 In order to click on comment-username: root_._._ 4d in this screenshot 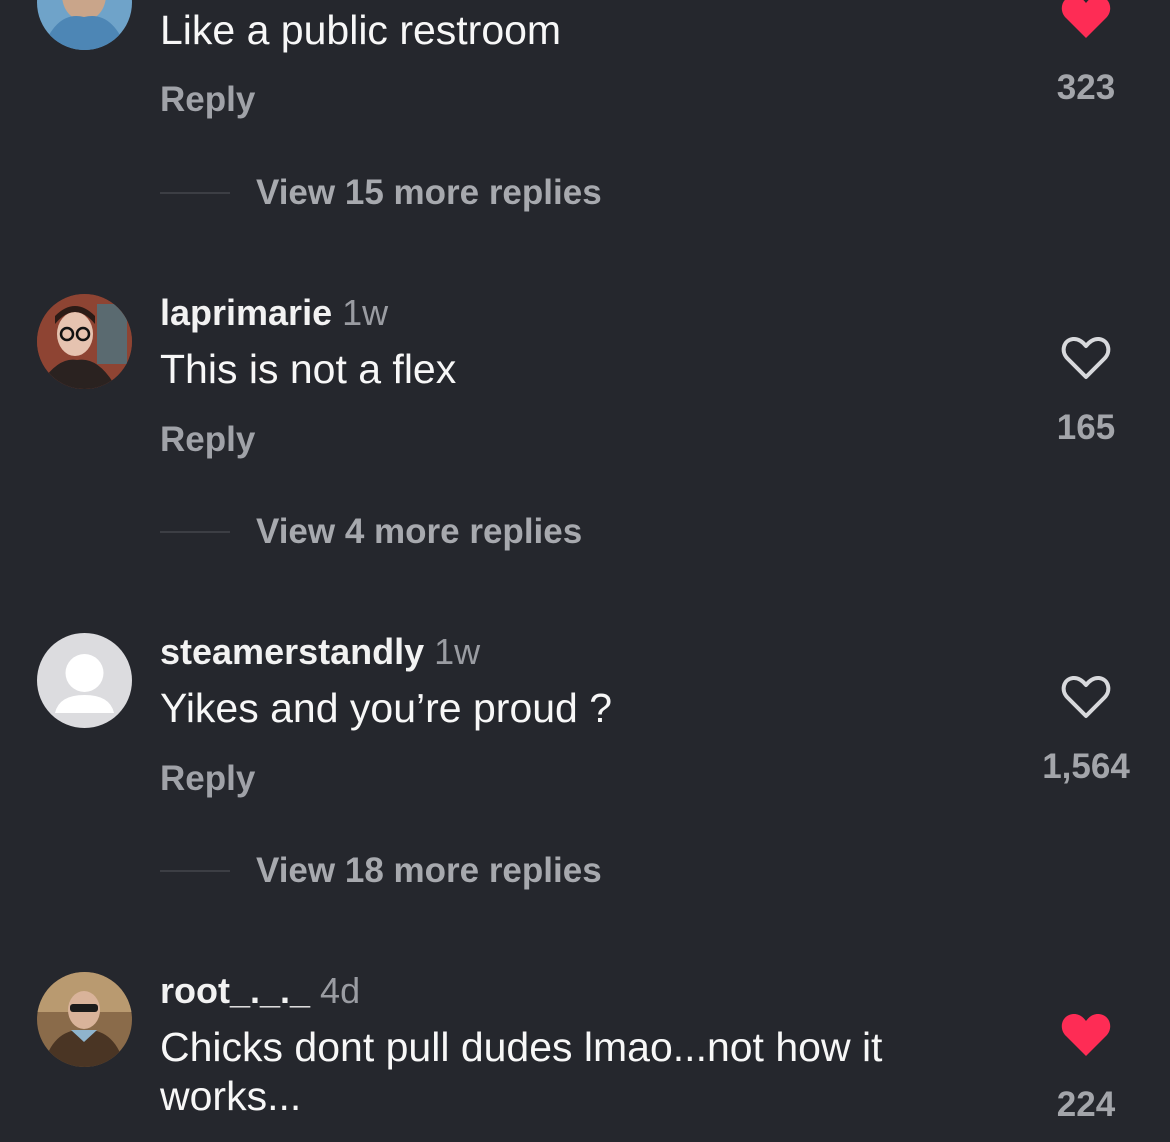, I will do `click(260, 991)`.